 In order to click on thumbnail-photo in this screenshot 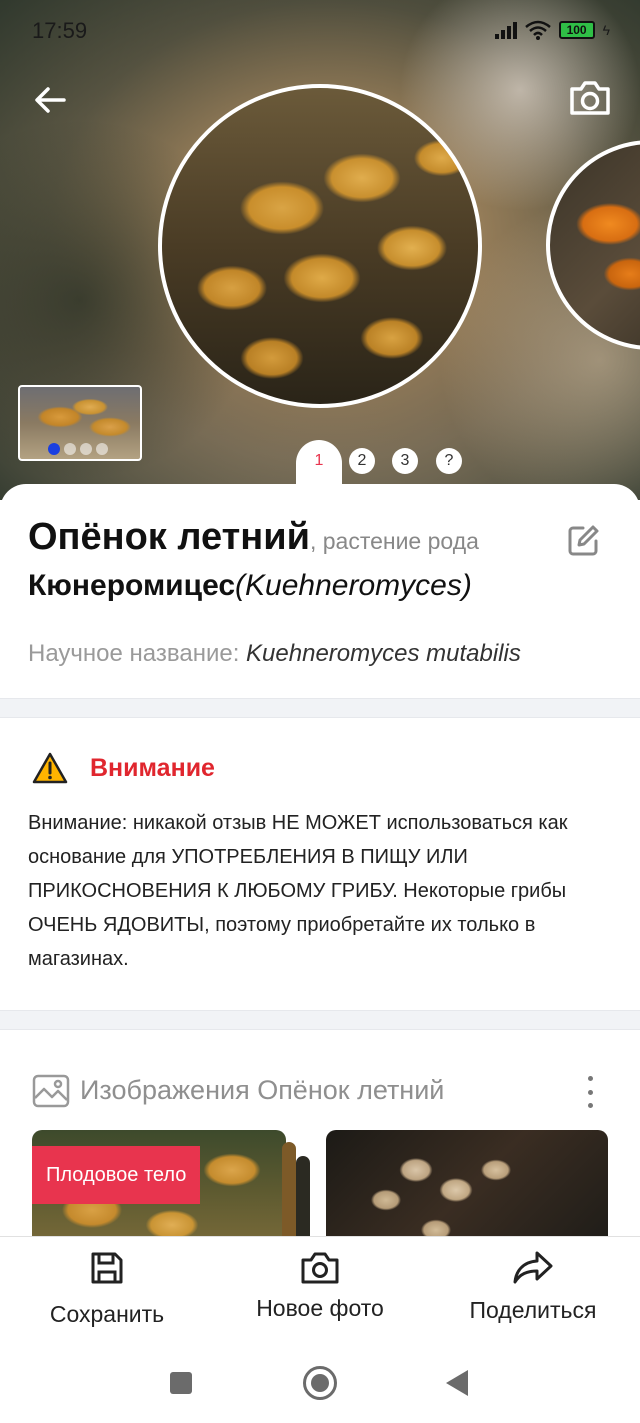, I will do `click(80, 423)`.